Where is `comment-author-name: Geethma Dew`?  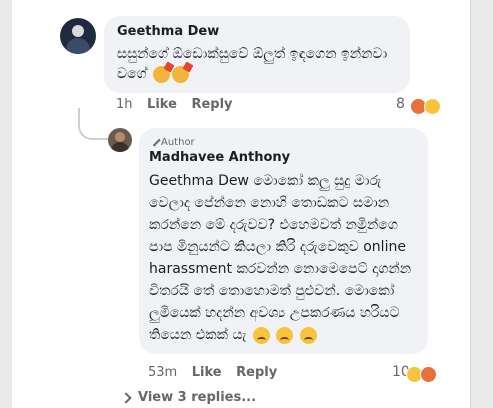
comment-author-name: Geethma Dew is located at coordinates (168, 31).